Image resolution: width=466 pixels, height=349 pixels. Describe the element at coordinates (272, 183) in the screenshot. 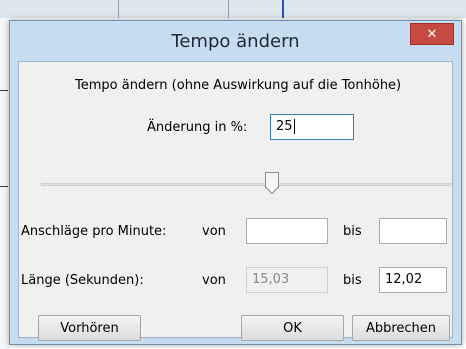

I see `tempo-slider-thumb` at that location.